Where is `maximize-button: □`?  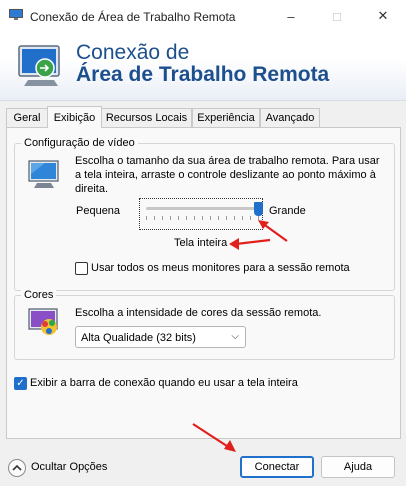 maximize-button: □ is located at coordinates (337, 16).